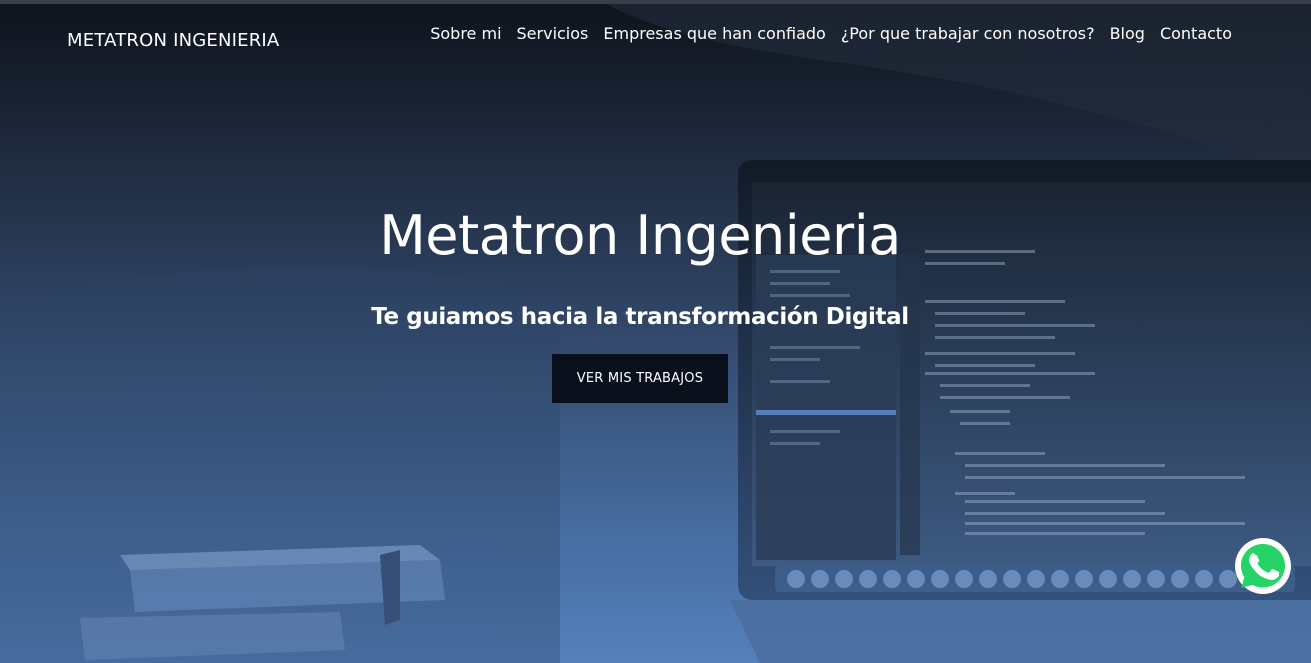  What do you see at coordinates (1196, 33) in the screenshot?
I see `nav-link-contacto: Contacto` at bounding box center [1196, 33].